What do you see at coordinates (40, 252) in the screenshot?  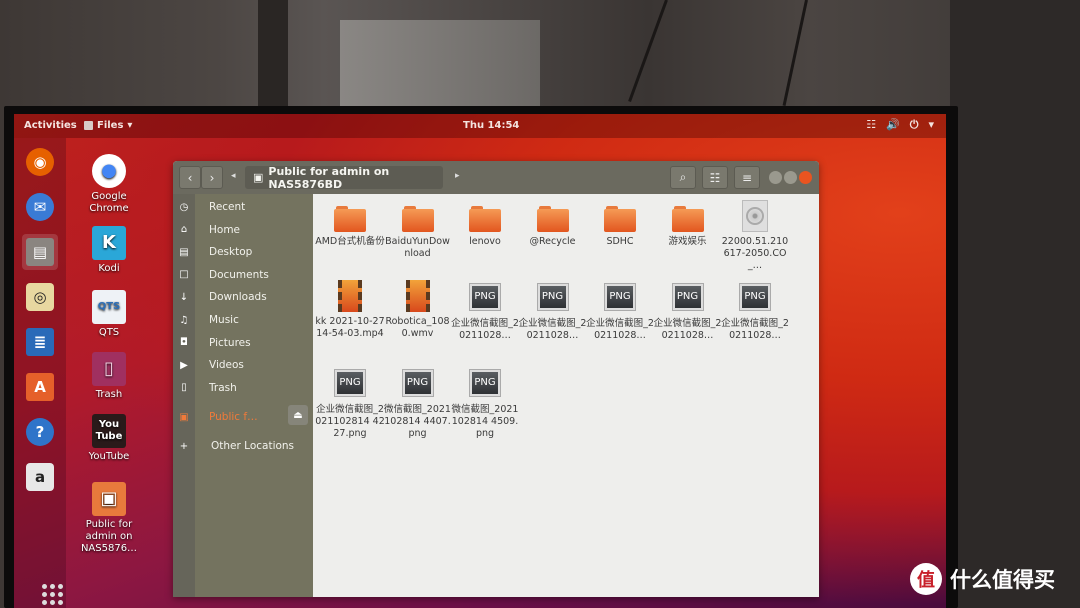 I see `dock-item-files: ▤` at bounding box center [40, 252].